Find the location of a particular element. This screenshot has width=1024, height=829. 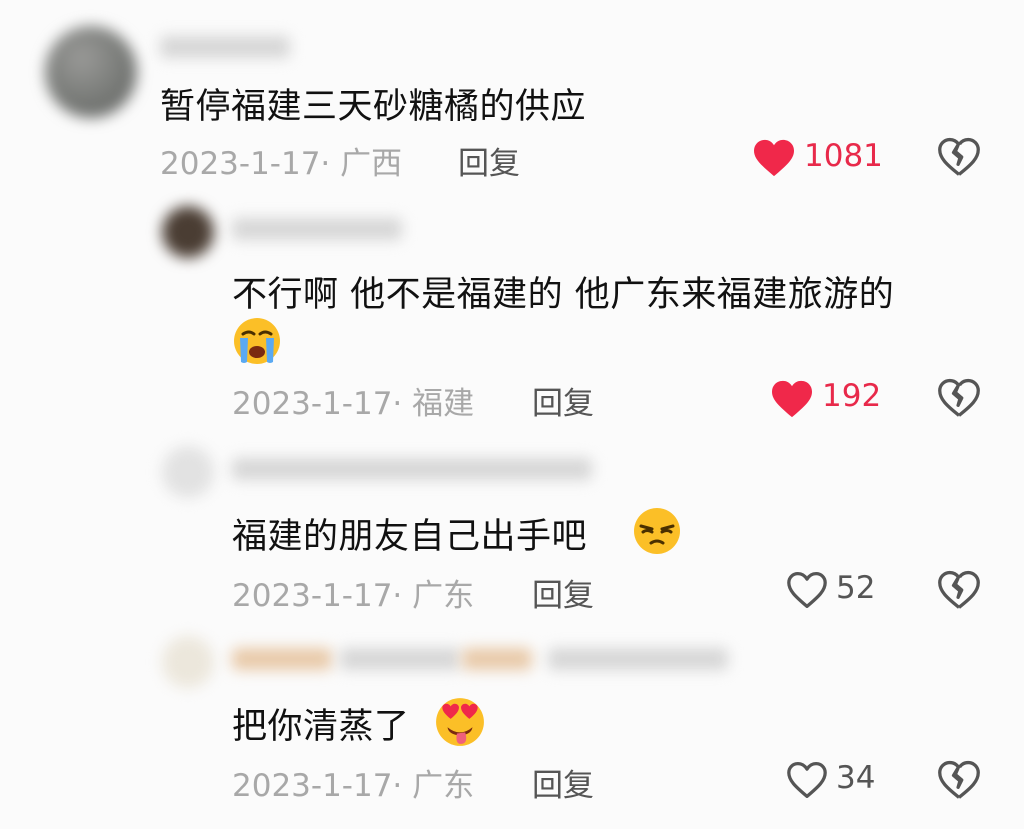

like-count: 52 is located at coordinates (856, 588).